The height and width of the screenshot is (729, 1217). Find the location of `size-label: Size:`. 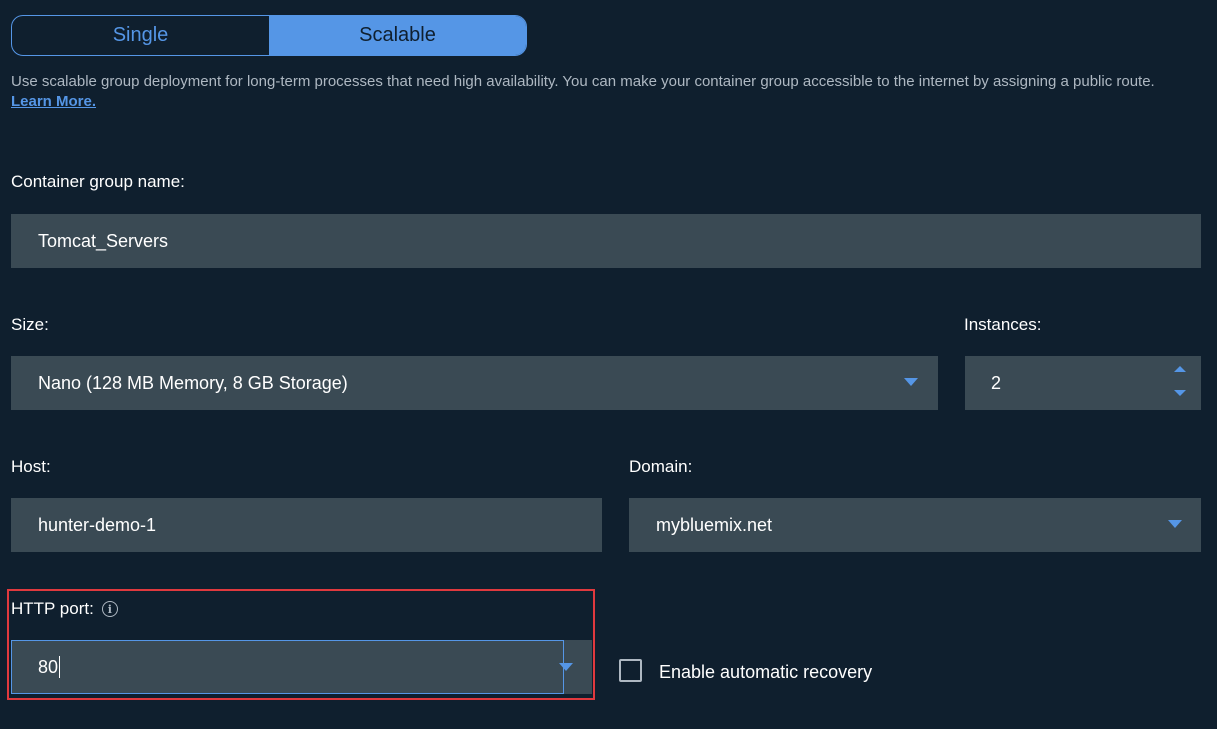

size-label: Size: is located at coordinates (30, 324).